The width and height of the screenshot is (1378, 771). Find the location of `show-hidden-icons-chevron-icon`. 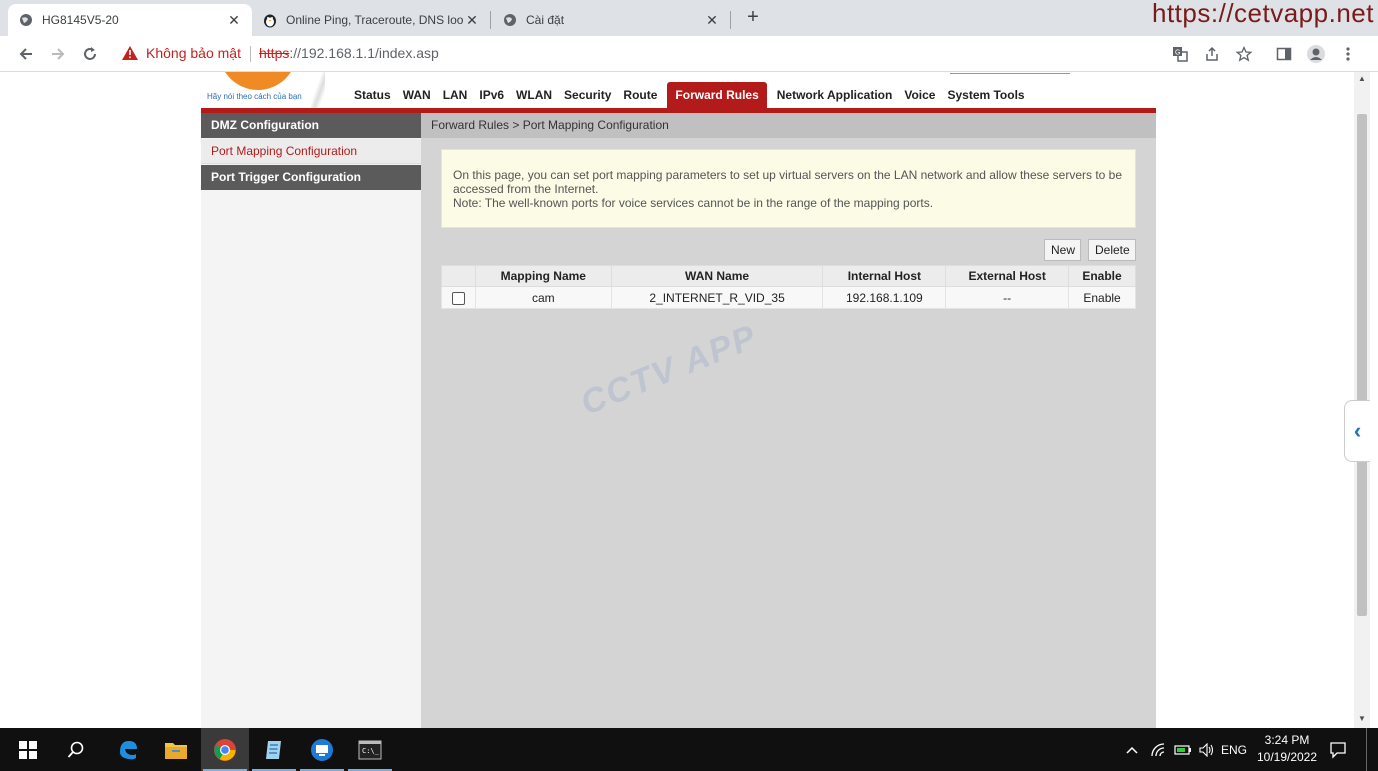

show-hidden-icons-chevron-icon is located at coordinates (1132, 749).